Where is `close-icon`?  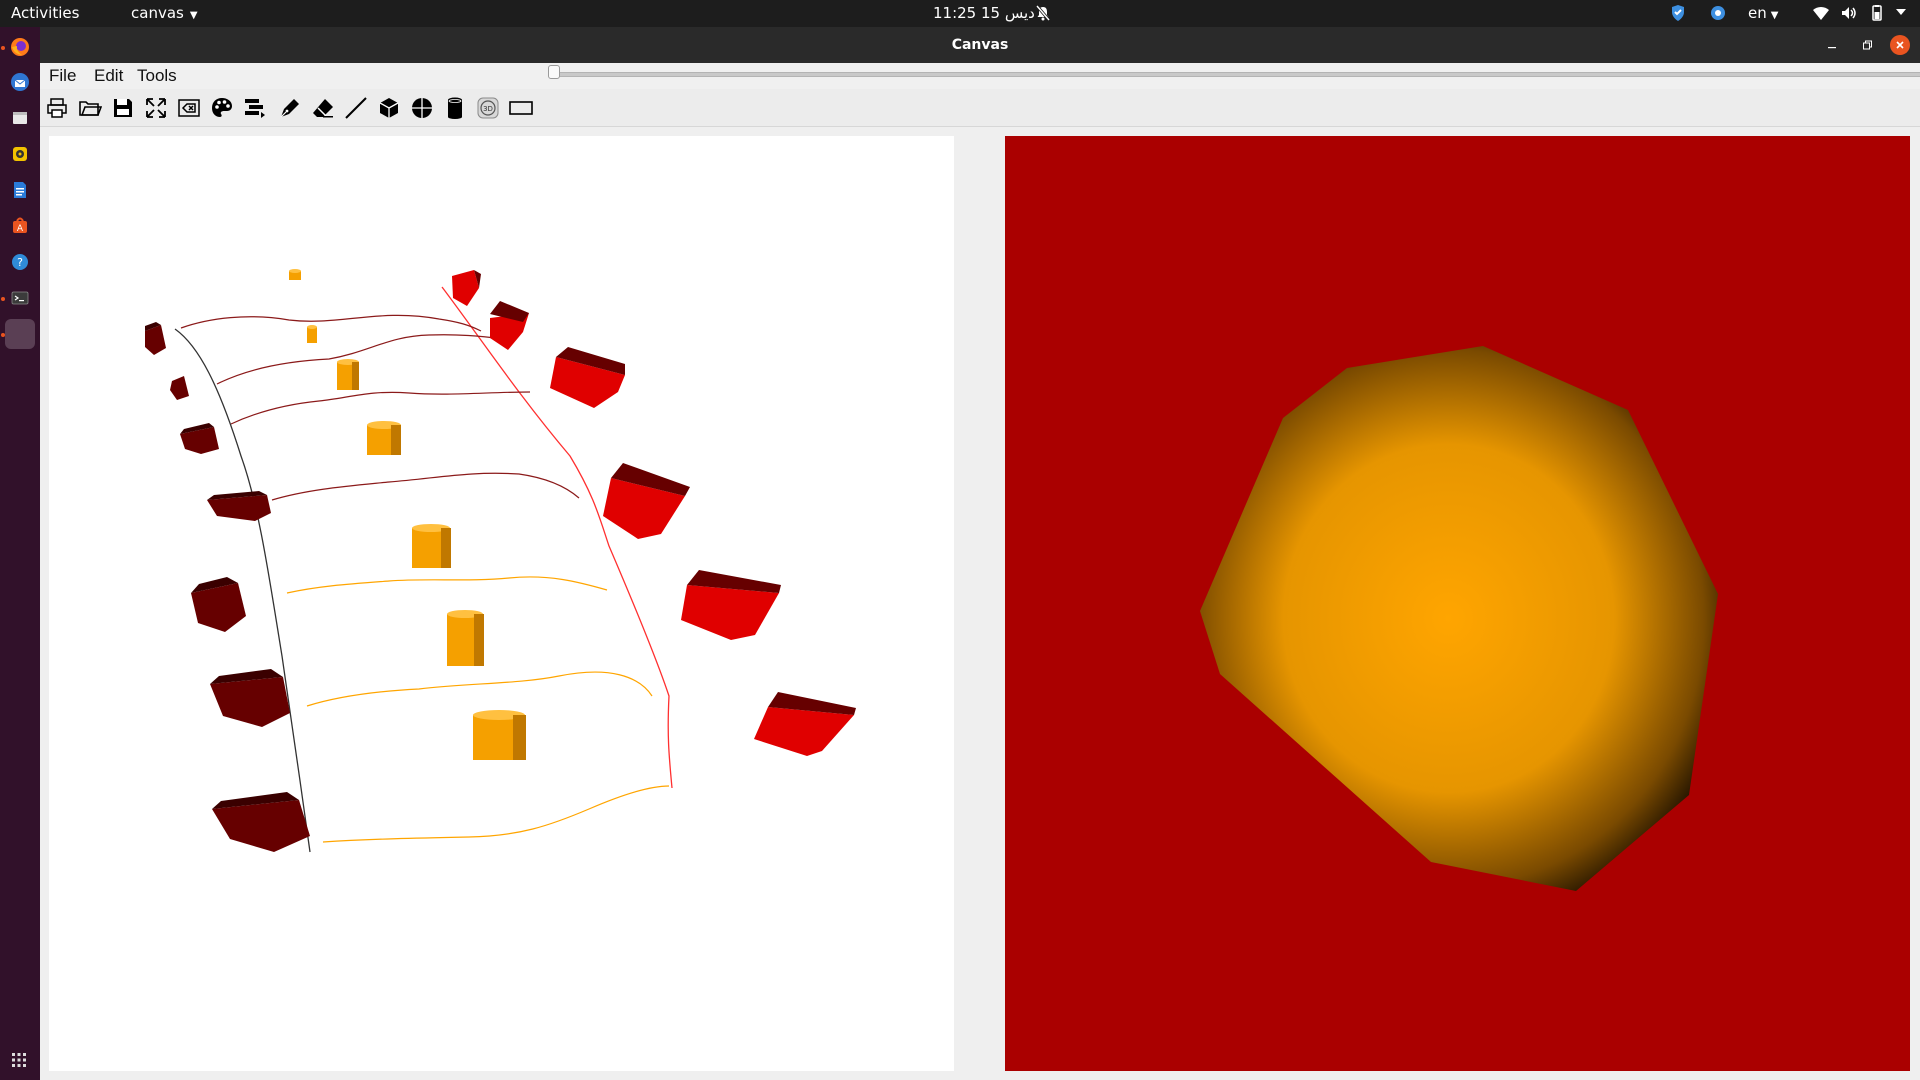 close-icon is located at coordinates (1900, 45).